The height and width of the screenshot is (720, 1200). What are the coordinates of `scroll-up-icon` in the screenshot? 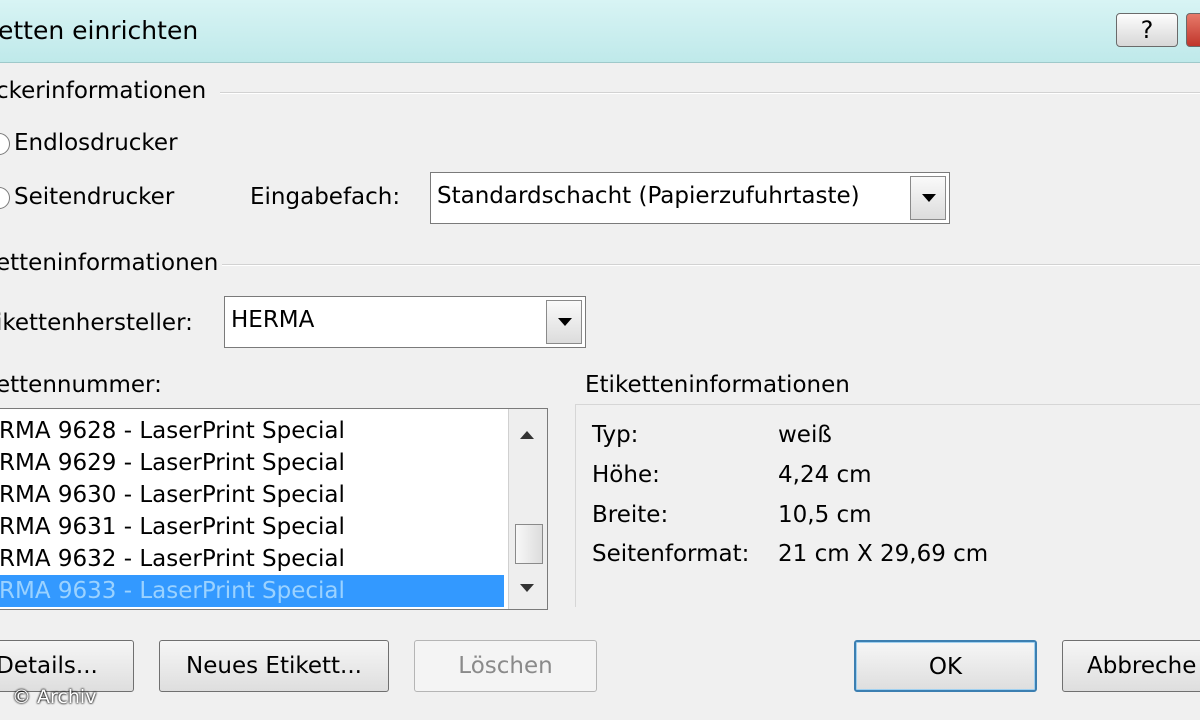 It's located at (527, 435).